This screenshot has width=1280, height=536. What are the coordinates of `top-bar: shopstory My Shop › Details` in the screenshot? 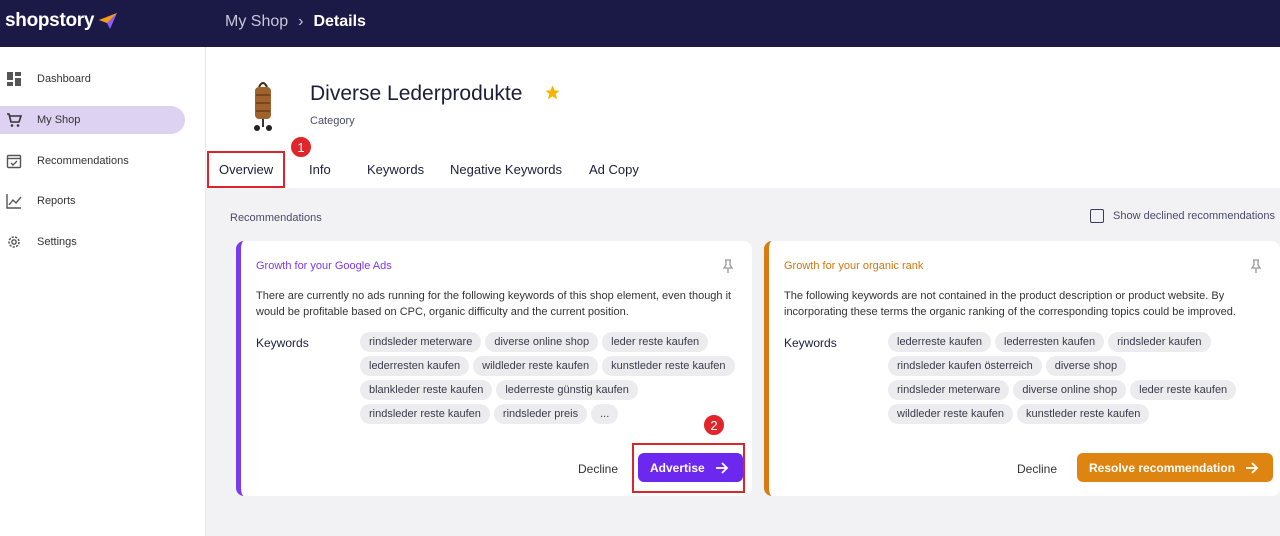 It's located at (640, 23).